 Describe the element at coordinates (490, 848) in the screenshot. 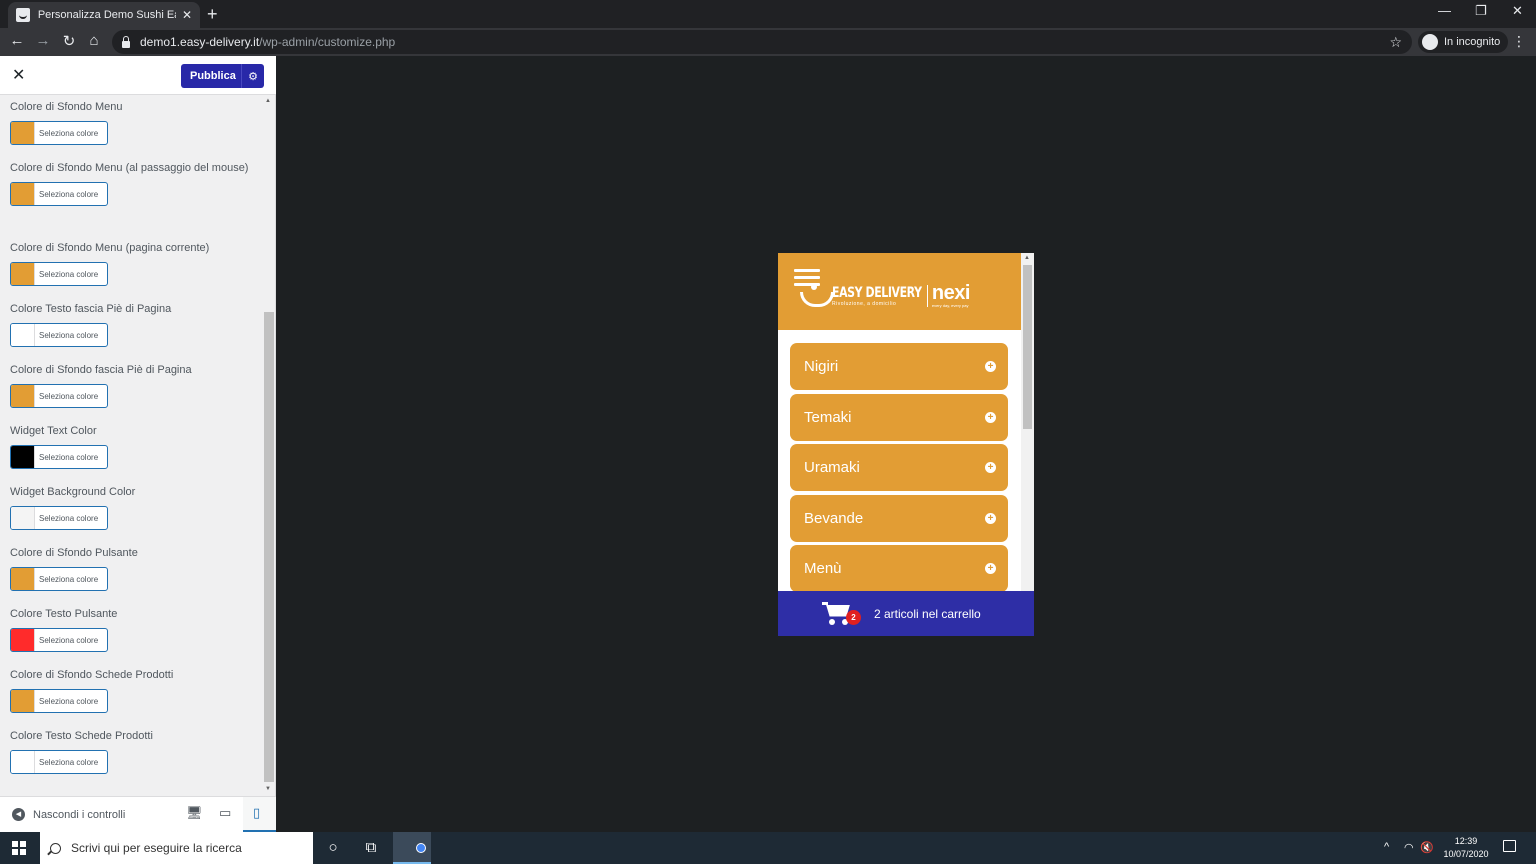

I see `security-shield-icon` at that location.